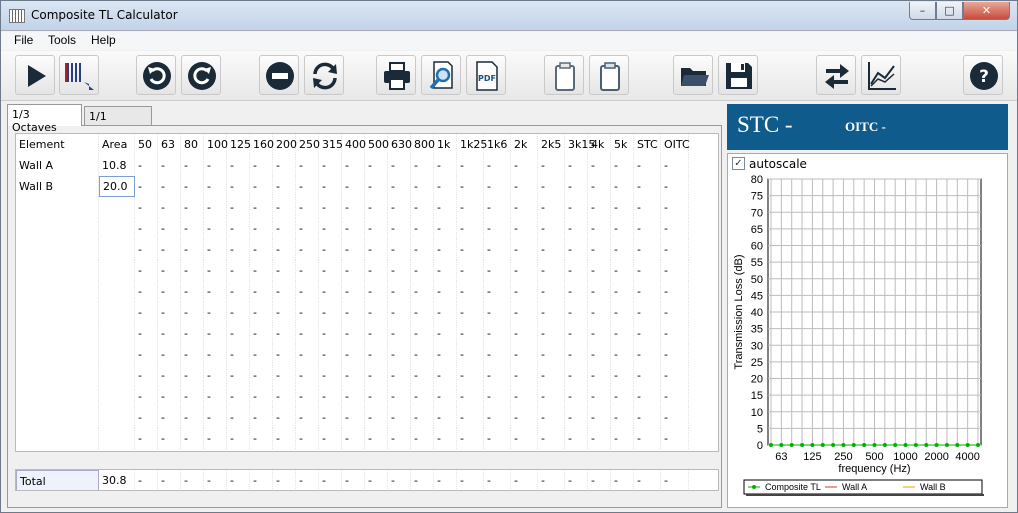  What do you see at coordinates (35, 75) in the screenshot?
I see `play-icon` at bounding box center [35, 75].